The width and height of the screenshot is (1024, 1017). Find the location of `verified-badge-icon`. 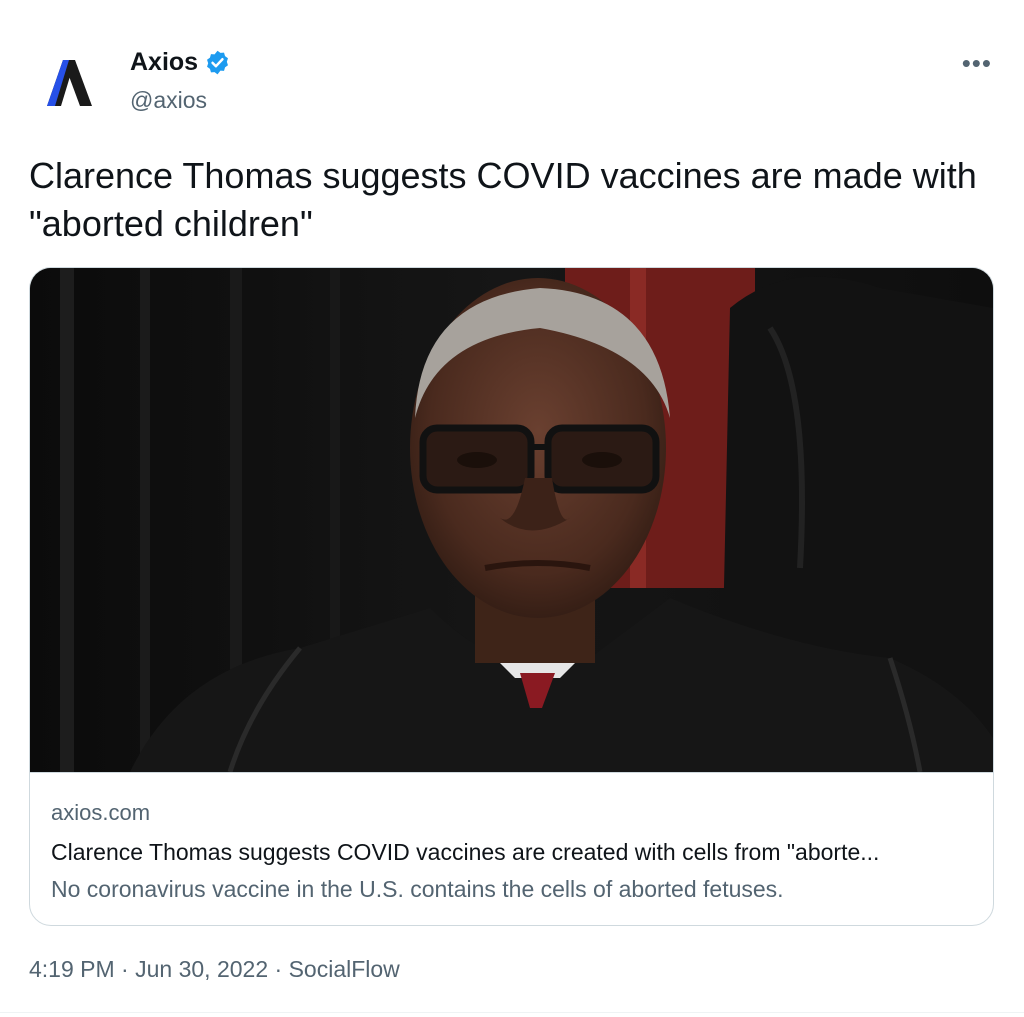

verified-badge-icon is located at coordinates (218, 62).